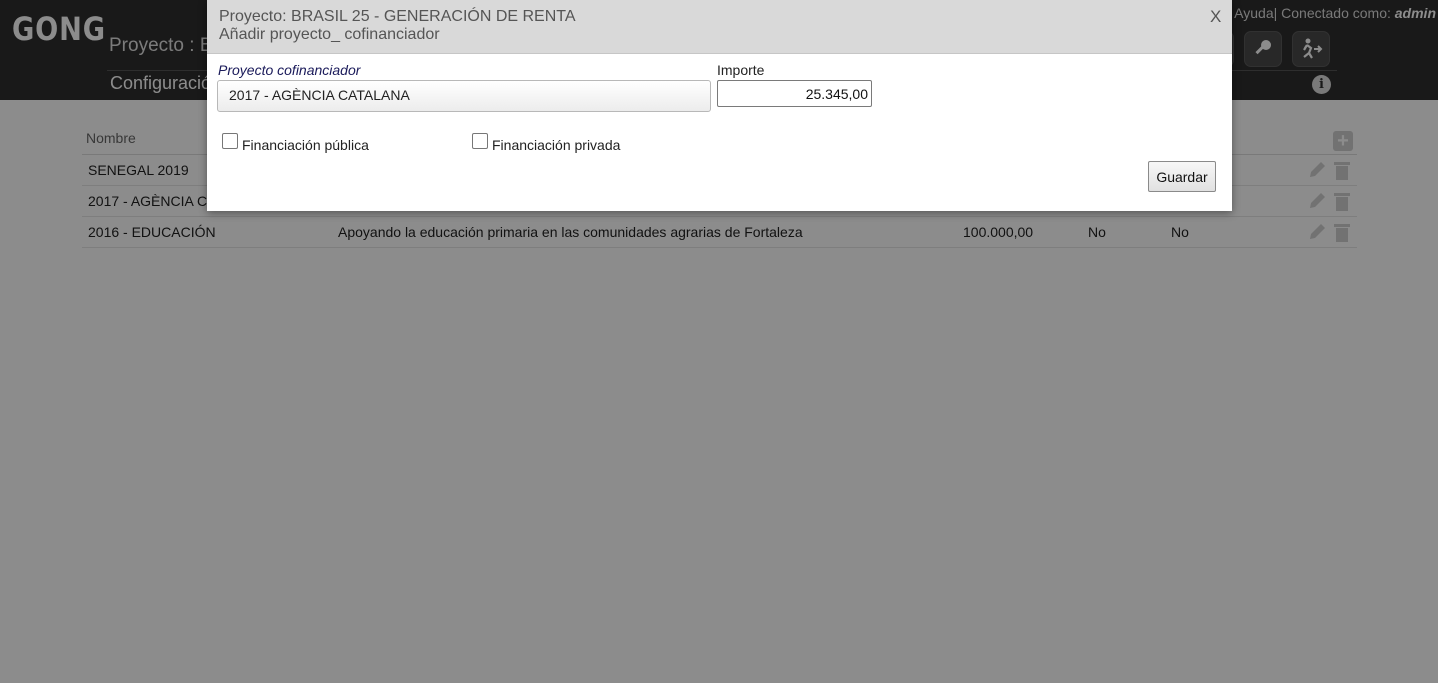  I want to click on close-button: X, so click(1215, 17).